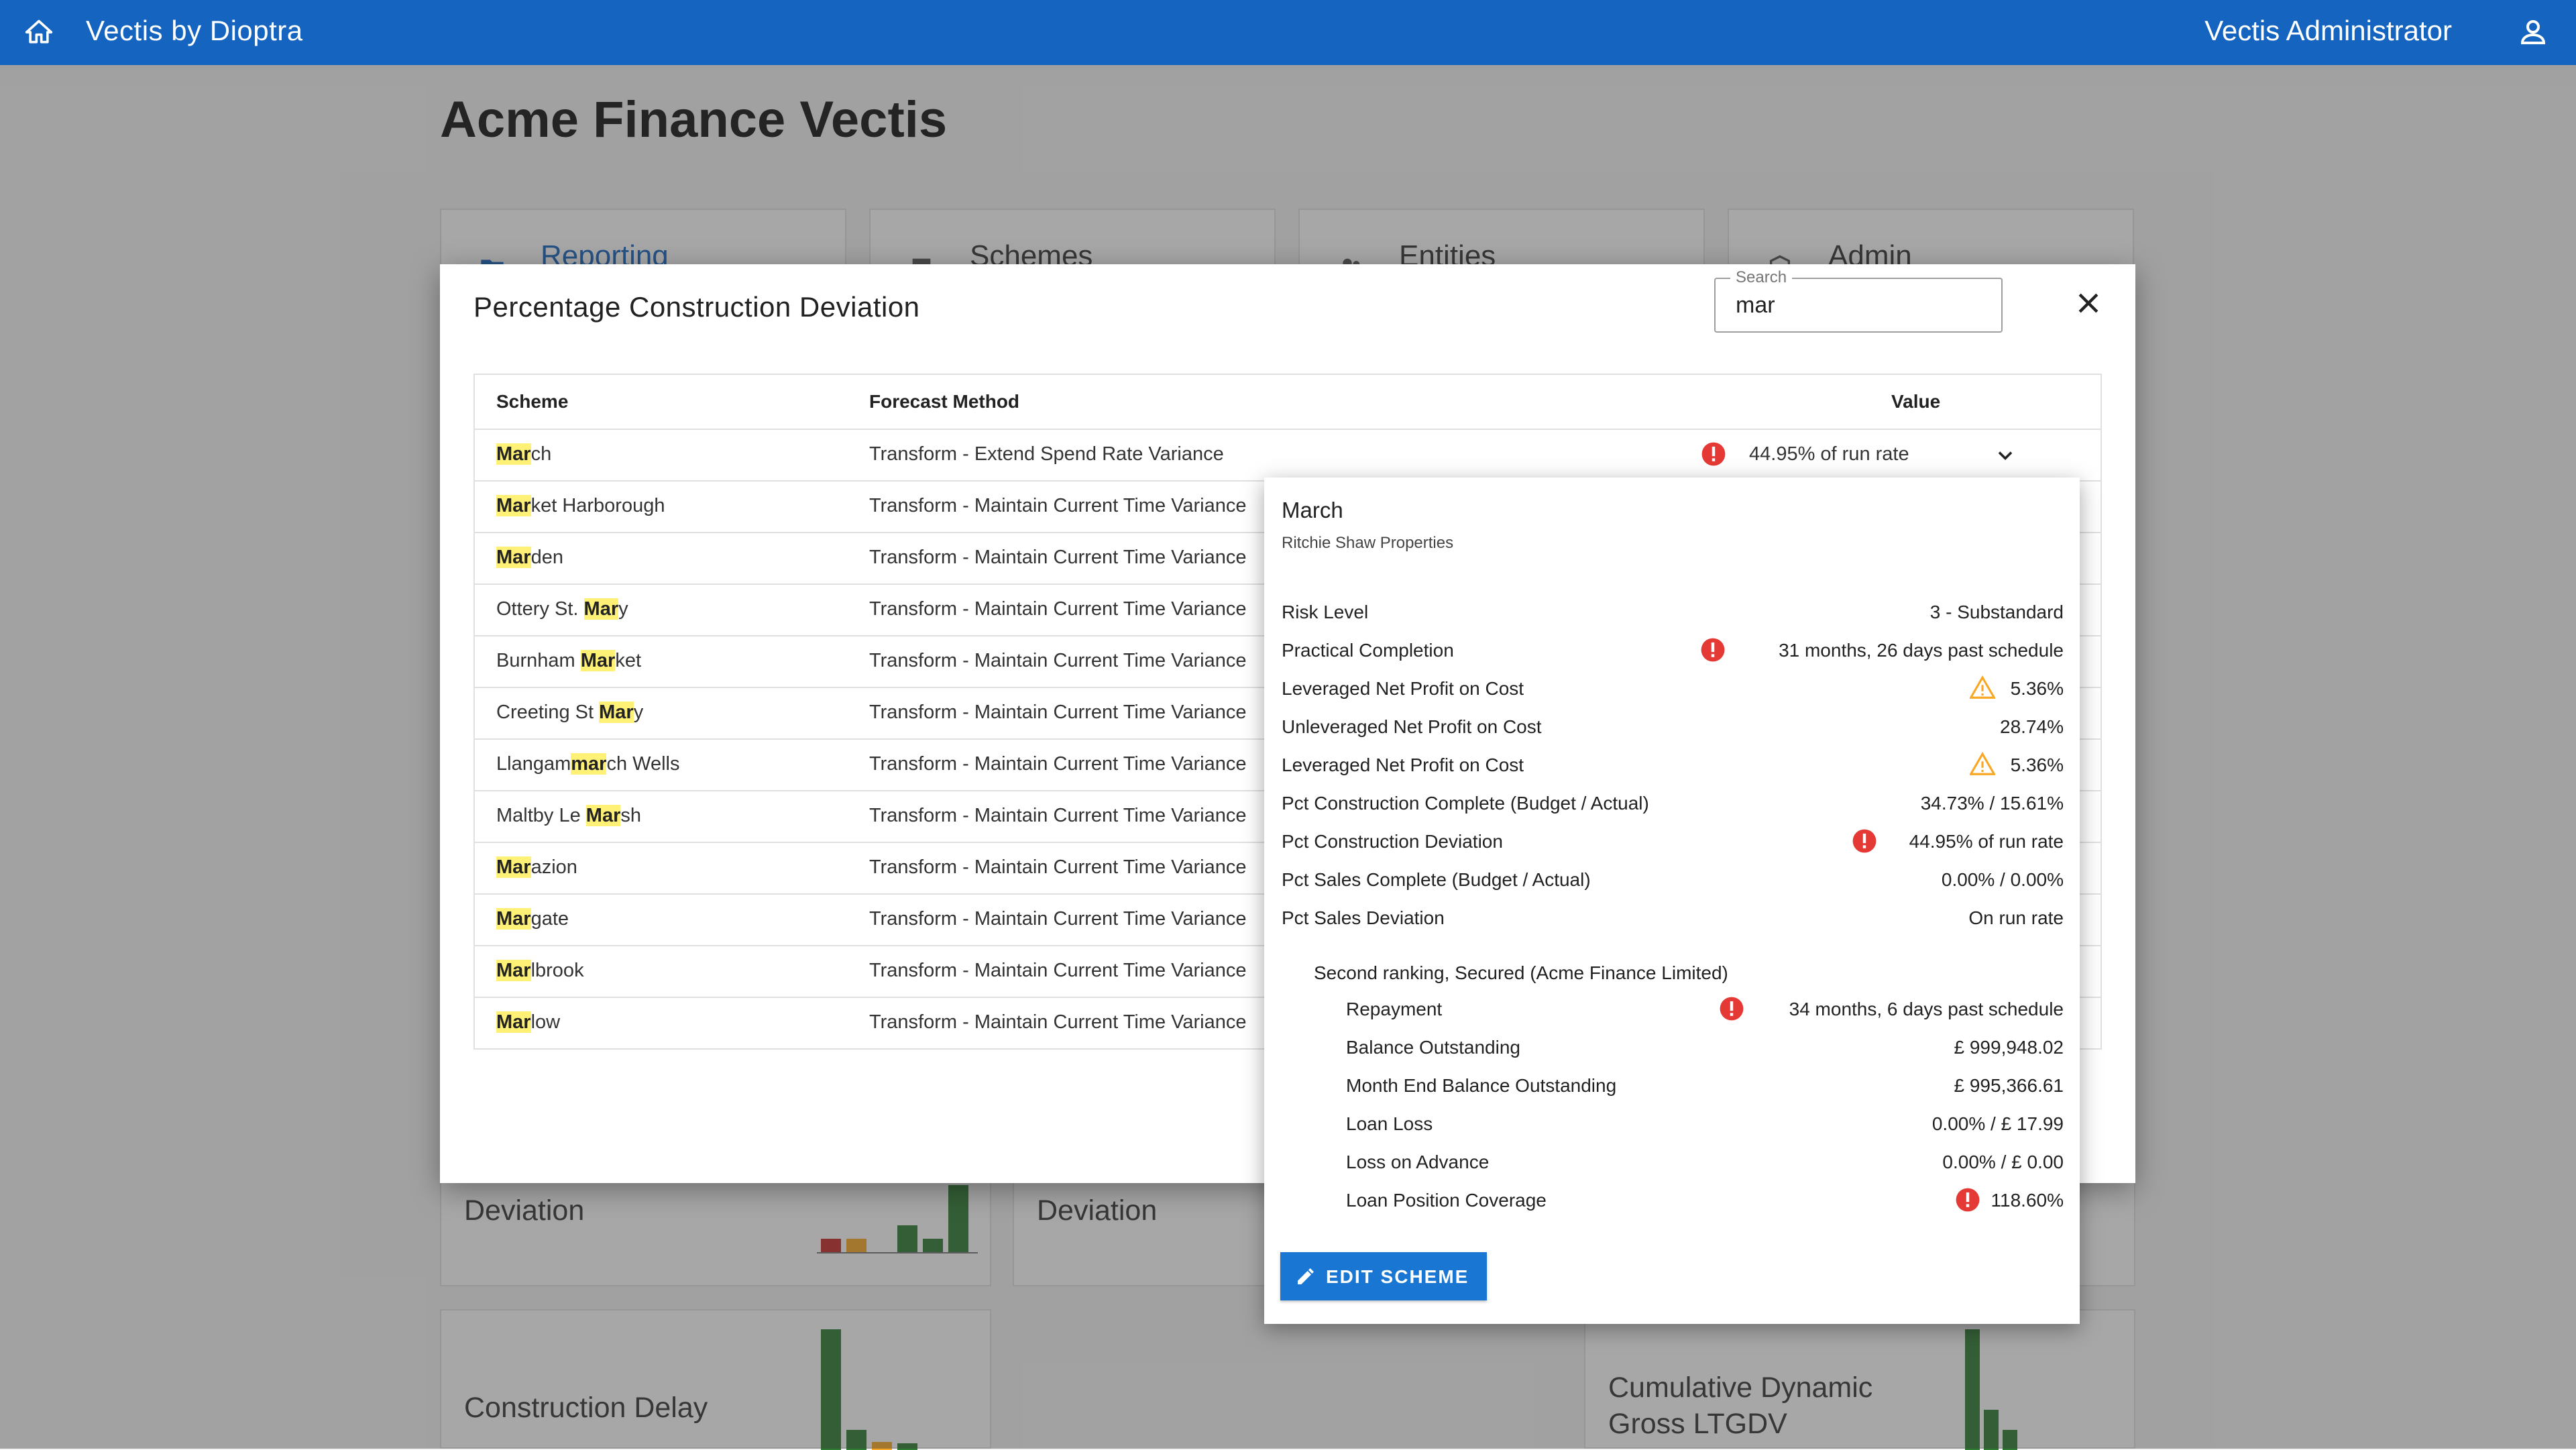  Describe the element at coordinates (1705, 1199) in the screenshot. I see `loan-metric-position-coverage: Loan Position Coverage 118.60%` at that location.